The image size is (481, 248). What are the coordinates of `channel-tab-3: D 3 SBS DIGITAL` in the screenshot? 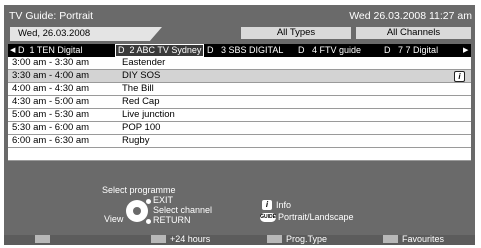 It's located at (250, 50).